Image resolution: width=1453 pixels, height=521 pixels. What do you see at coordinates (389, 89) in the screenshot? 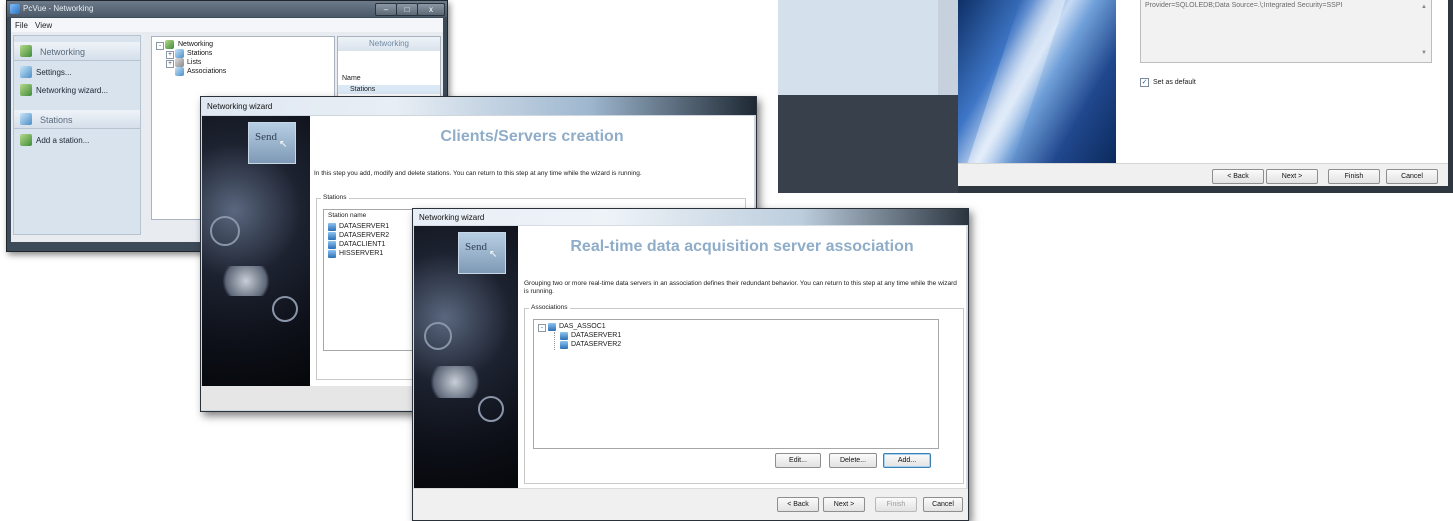
I see `list-item-selected: Stations` at bounding box center [389, 89].